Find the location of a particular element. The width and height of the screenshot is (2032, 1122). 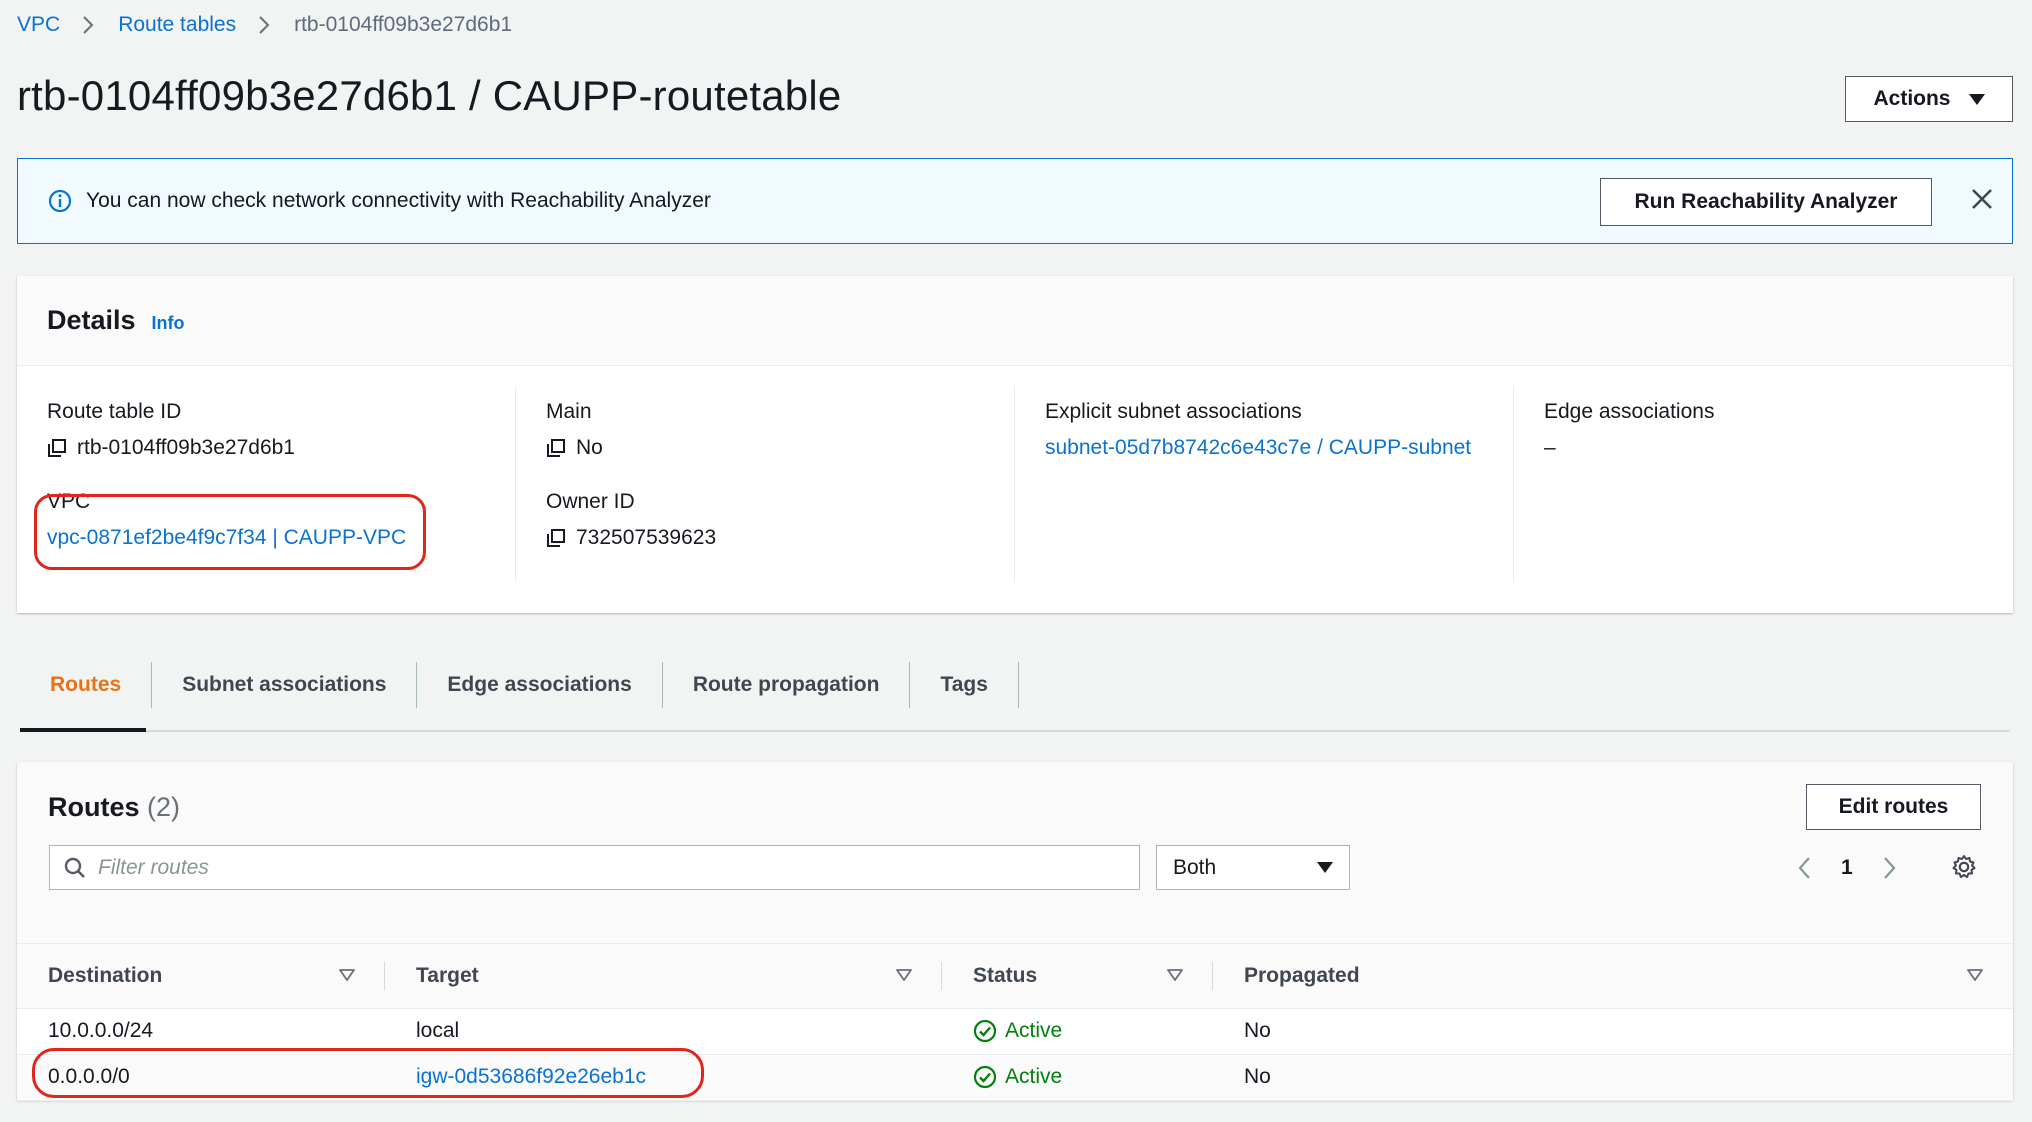

column-header-target-label: Target is located at coordinates (447, 975).